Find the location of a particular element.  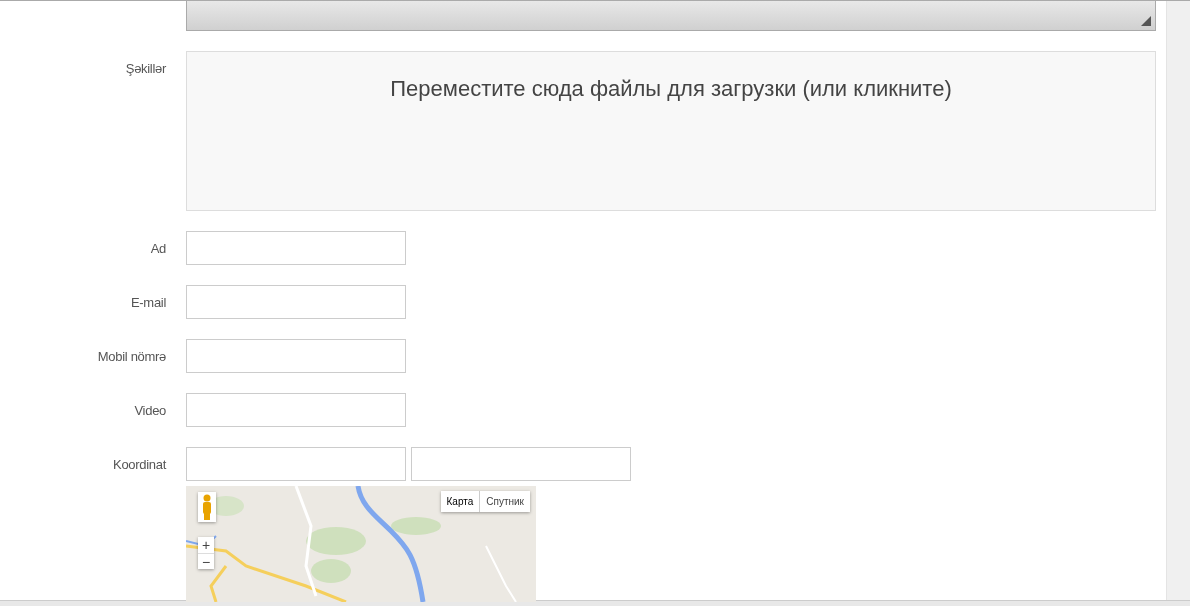

horizontal-scrollbar is located at coordinates (595, 603).